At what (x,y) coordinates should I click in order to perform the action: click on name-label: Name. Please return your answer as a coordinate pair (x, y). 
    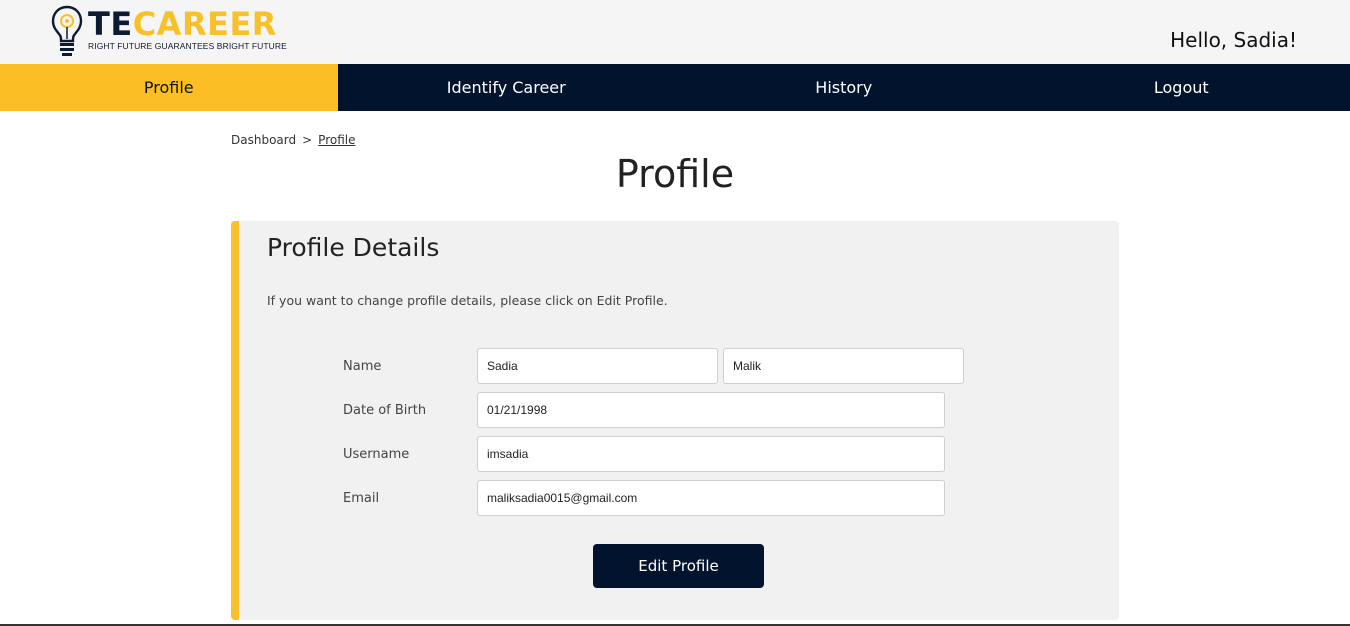
    Looking at the image, I should click on (362, 366).